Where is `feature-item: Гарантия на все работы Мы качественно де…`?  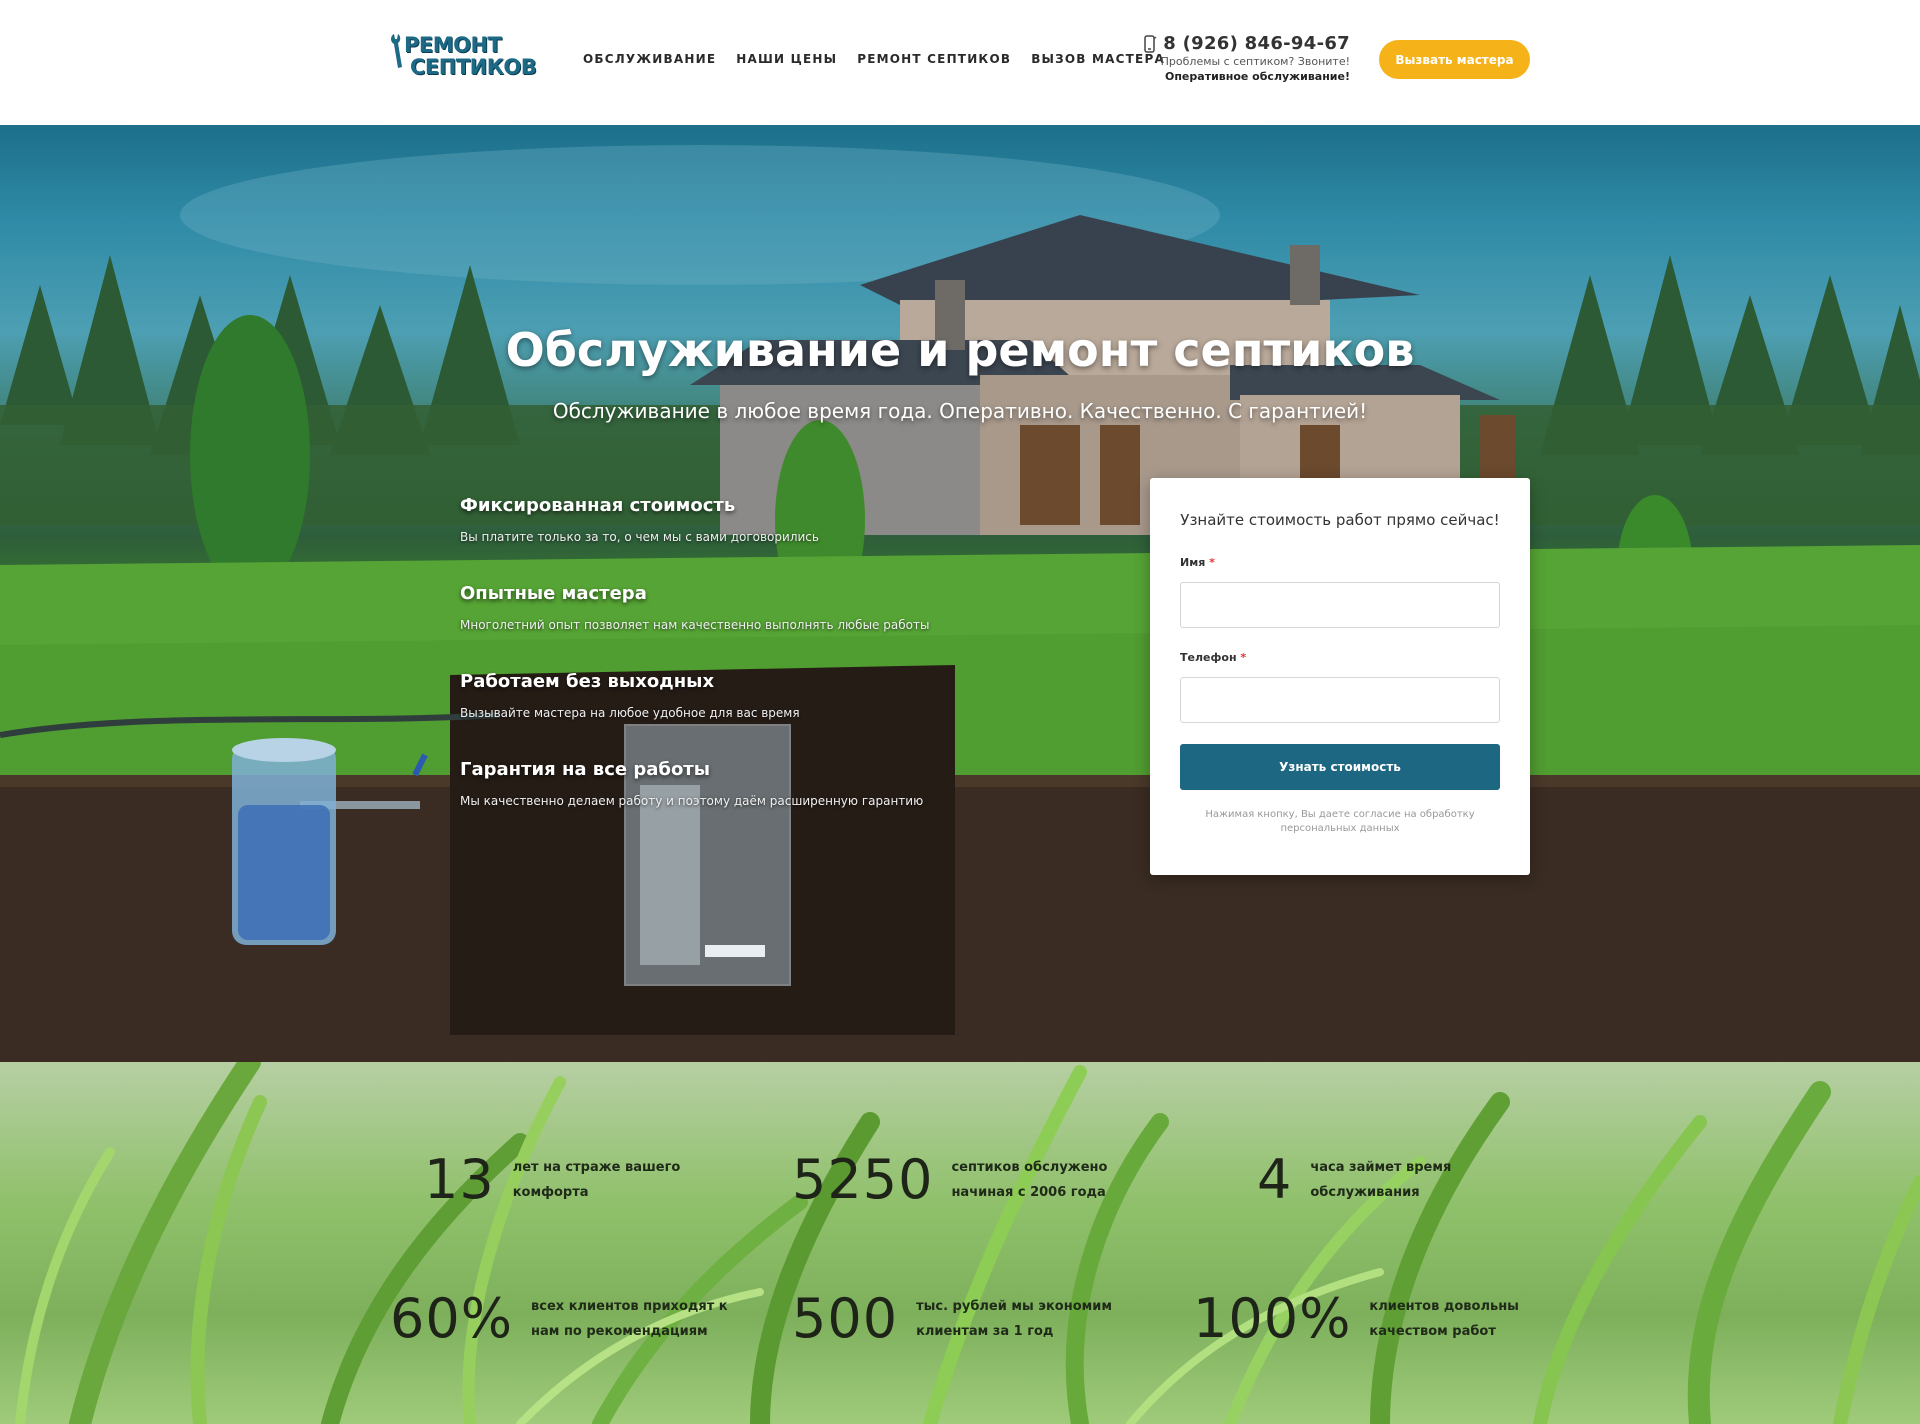
feature-item: Гарантия на все работы Мы качественно де… is located at coordinates (740, 803).